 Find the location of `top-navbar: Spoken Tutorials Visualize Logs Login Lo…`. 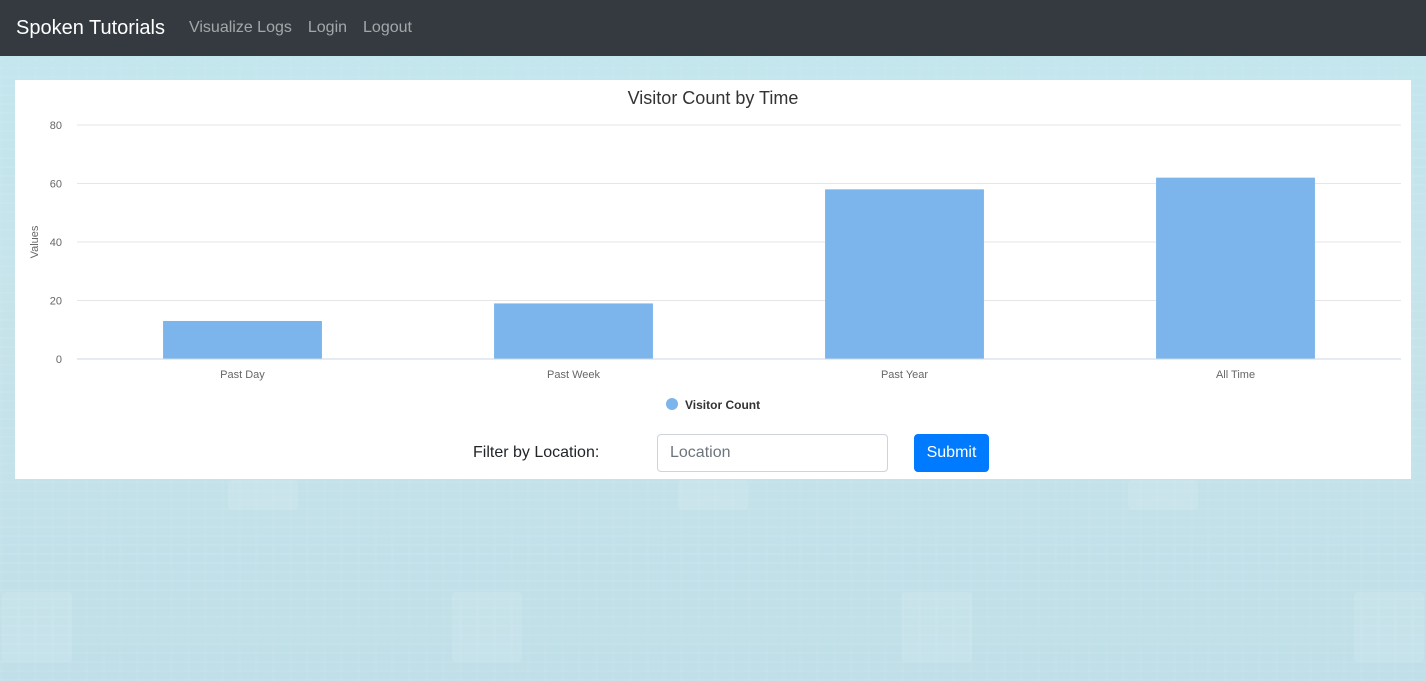

top-navbar: Spoken Tutorials Visualize Logs Login Lo… is located at coordinates (713, 28).